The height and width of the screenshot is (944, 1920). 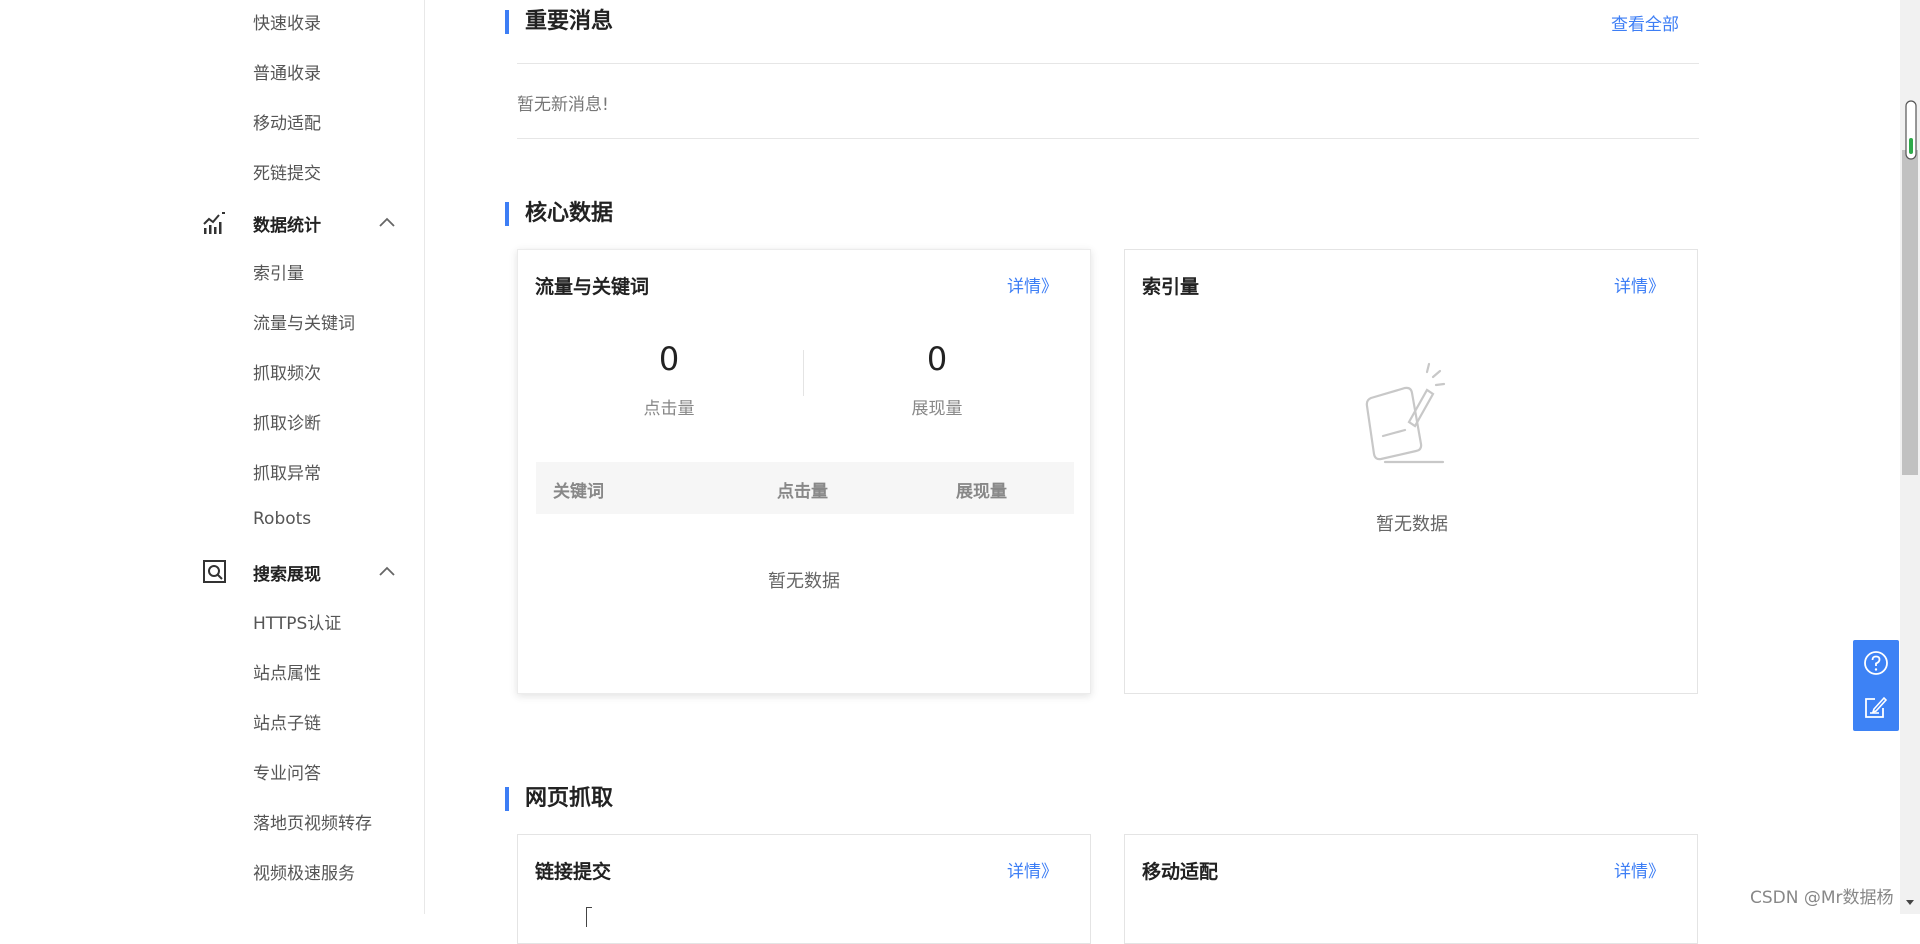 I want to click on sidebar-item-index-volume: 索引量, so click(x=278, y=271).